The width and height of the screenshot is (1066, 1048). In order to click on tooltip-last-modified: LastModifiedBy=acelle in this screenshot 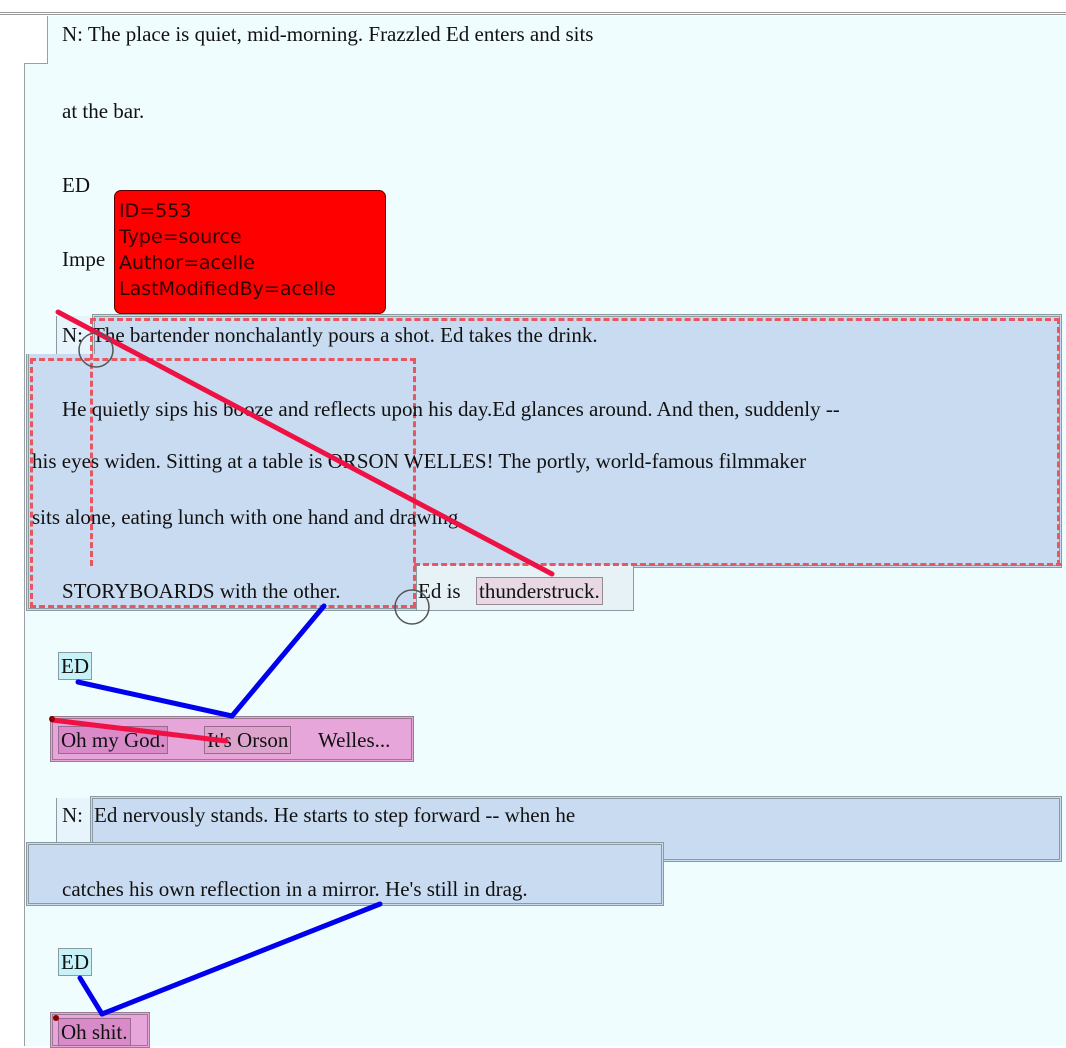, I will do `click(227, 289)`.